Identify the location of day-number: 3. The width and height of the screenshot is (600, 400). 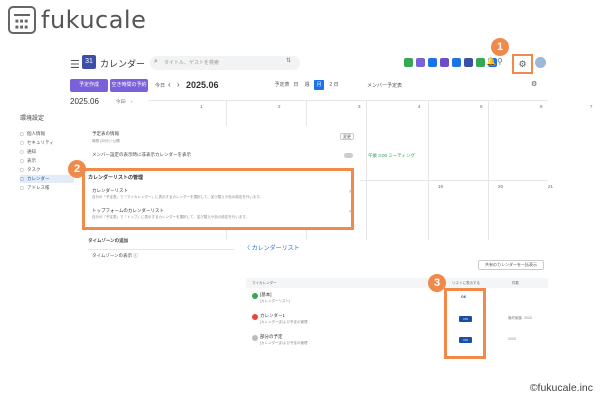
(359, 106).